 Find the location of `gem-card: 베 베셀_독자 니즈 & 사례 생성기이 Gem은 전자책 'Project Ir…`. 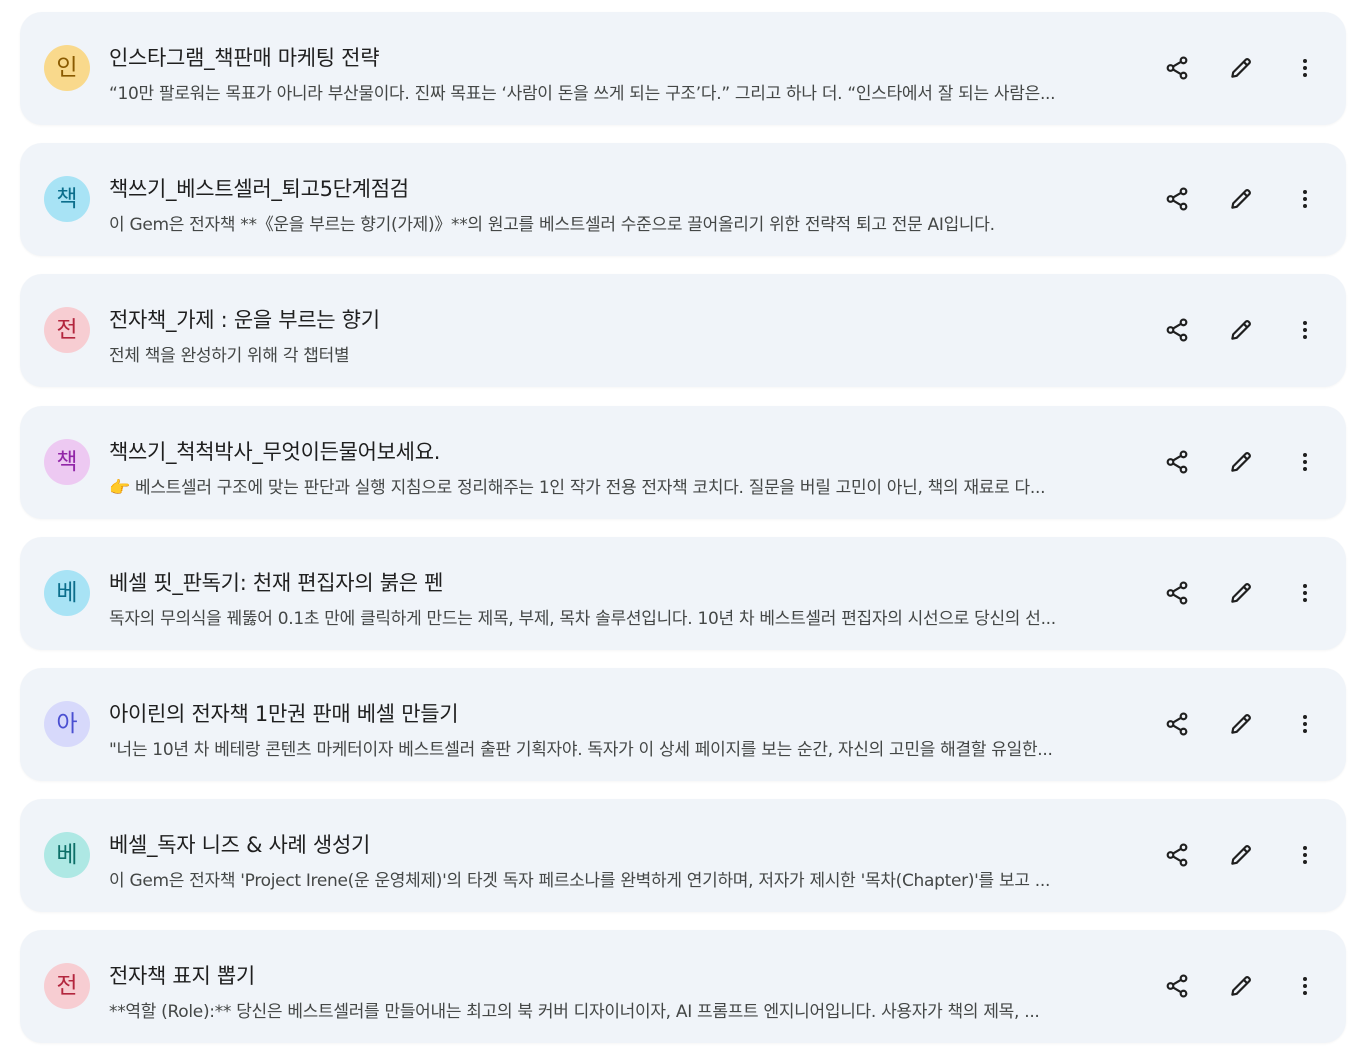

gem-card: 베 베셀_독자 니즈 & 사례 생성기이 Gem은 전자책 'Project Ir… is located at coordinates (683, 855).